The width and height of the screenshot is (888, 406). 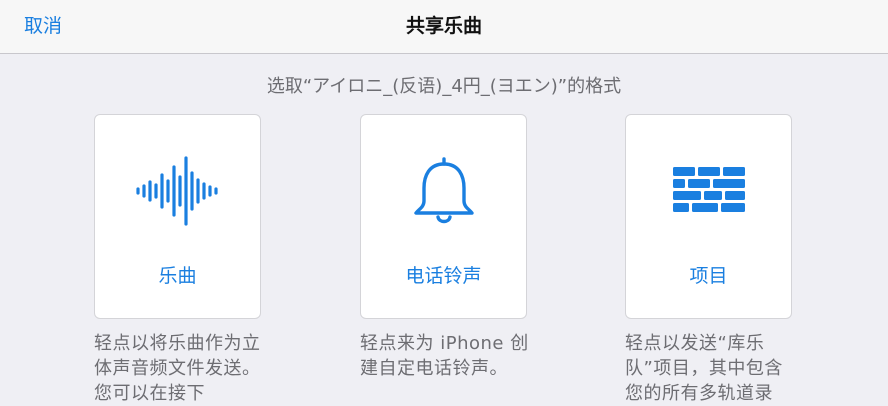 What do you see at coordinates (443, 276) in the screenshot?
I see `option-label-ringtone: 电话铃声` at bounding box center [443, 276].